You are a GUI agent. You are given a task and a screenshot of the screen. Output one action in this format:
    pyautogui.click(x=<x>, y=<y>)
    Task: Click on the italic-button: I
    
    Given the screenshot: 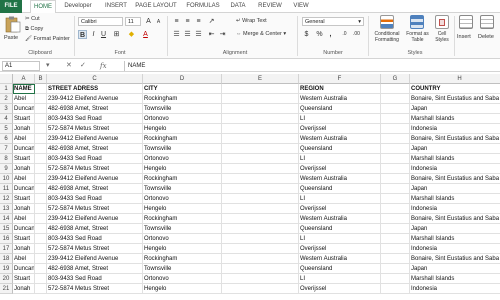 What is the action you would take?
    pyautogui.click(x=93, y=34)
    